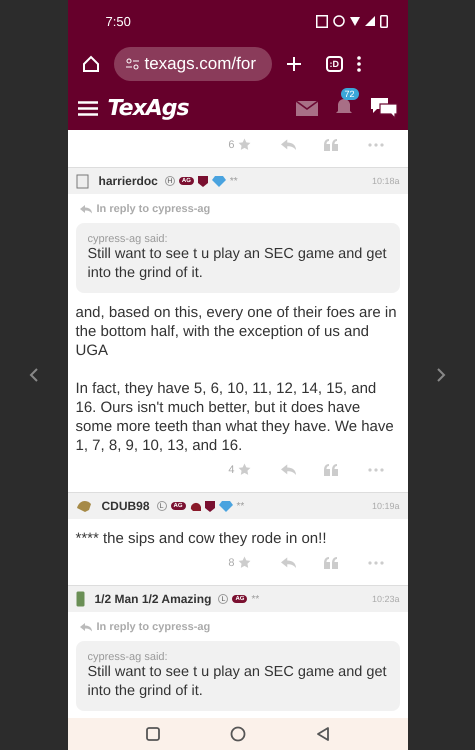 The width and height of the screenshot is (475, 750). Describe the element at coordinates (234, 417) in the screenshot. I see `post-text: In fact, they have 5, 6, 10, 11, 12, 14, 15, and 16. Ours isn't much better, but it does have some more teeth than what they have. We have 1, 7, 8, 9, 10, 13, and 16.` at that location.